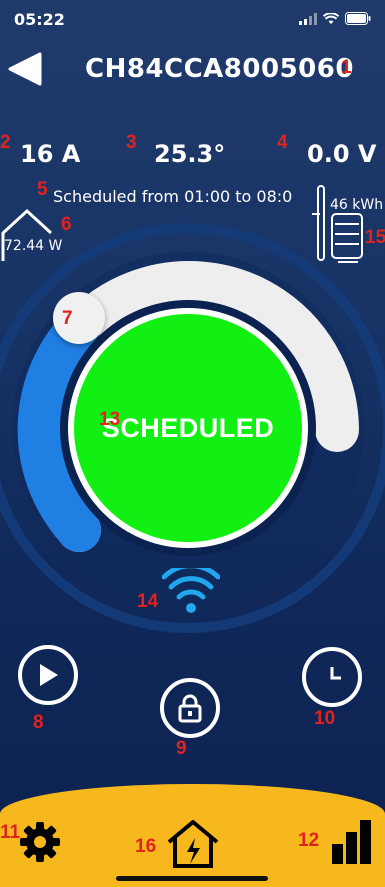  What do you see at coordinates (110, 419) in the screenshot?
I see `marker-13: 13` at bounding box center [110, 419].